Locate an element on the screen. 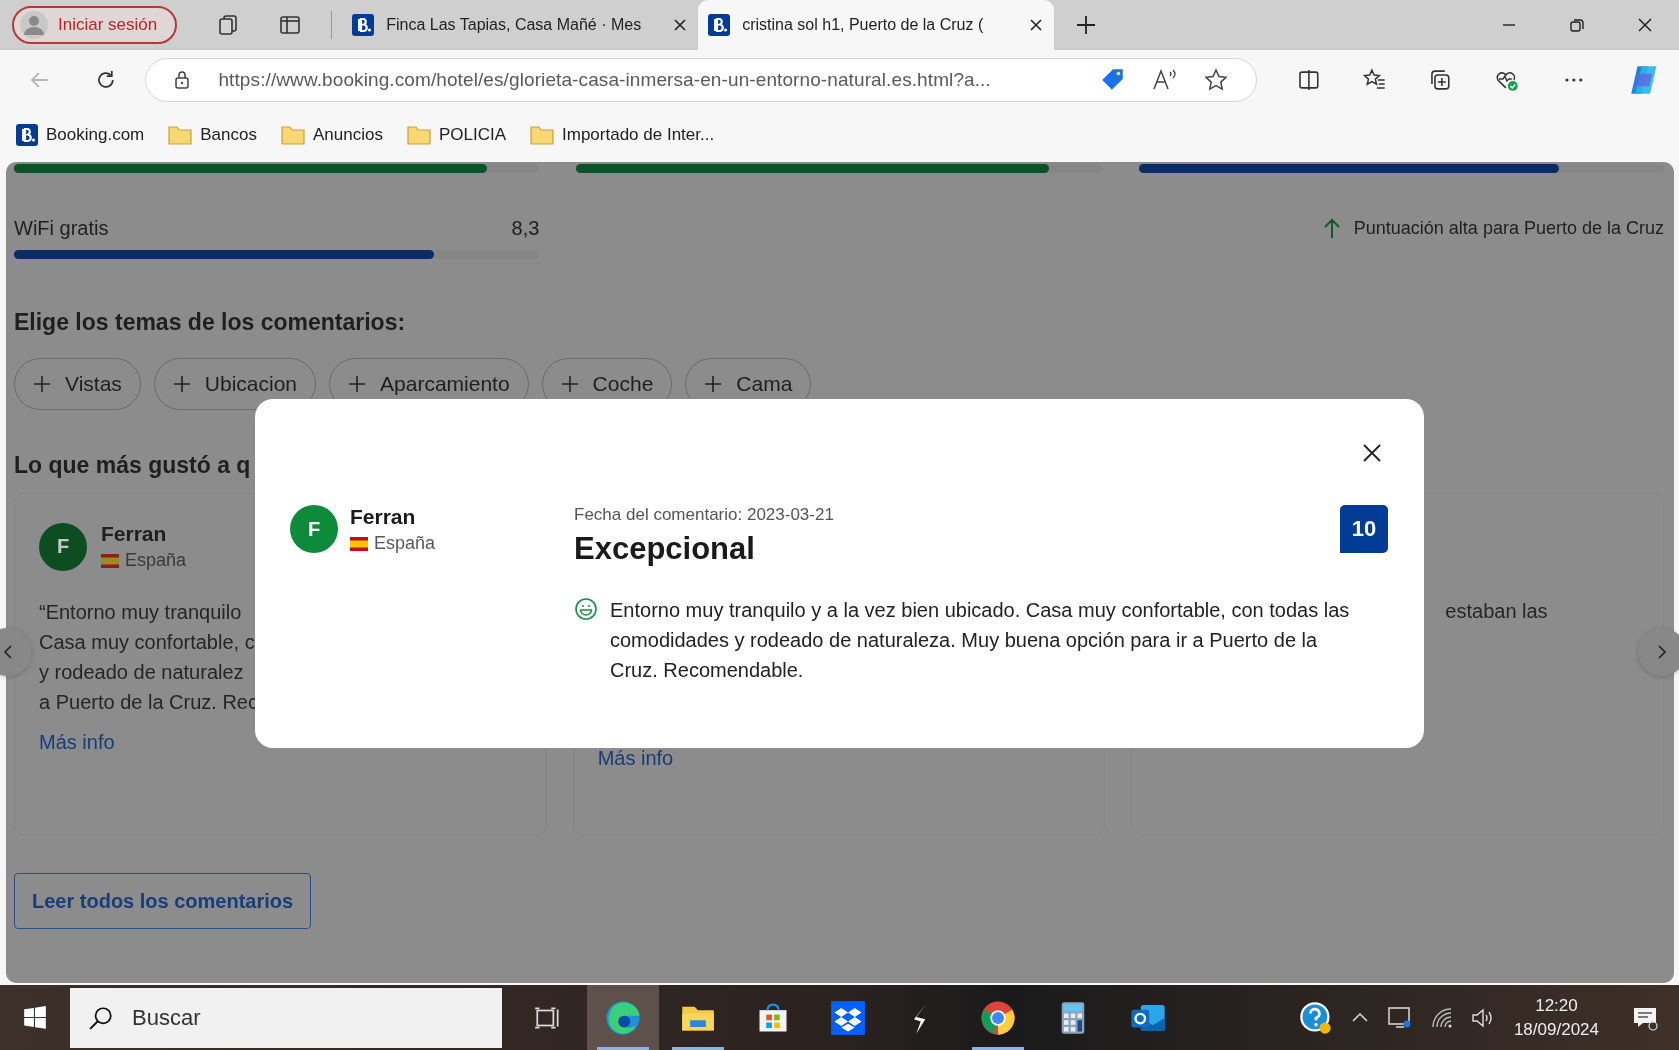  tab-title: cristina sol h1, Puerto de la Cruz ( is located at coordinates (863, 25).